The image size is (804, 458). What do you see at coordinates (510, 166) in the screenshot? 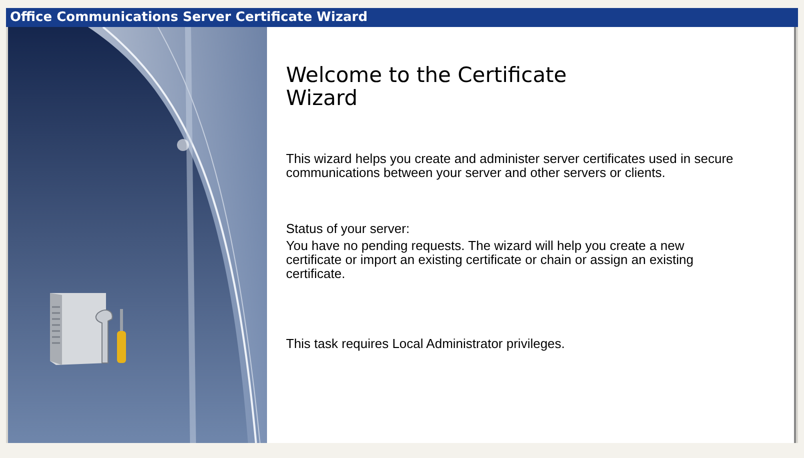
I see `intro-text: This wizard helps you create and administer server certificates used in secure communications between your server and other servers or clients.` at bounding box center [510, 166].